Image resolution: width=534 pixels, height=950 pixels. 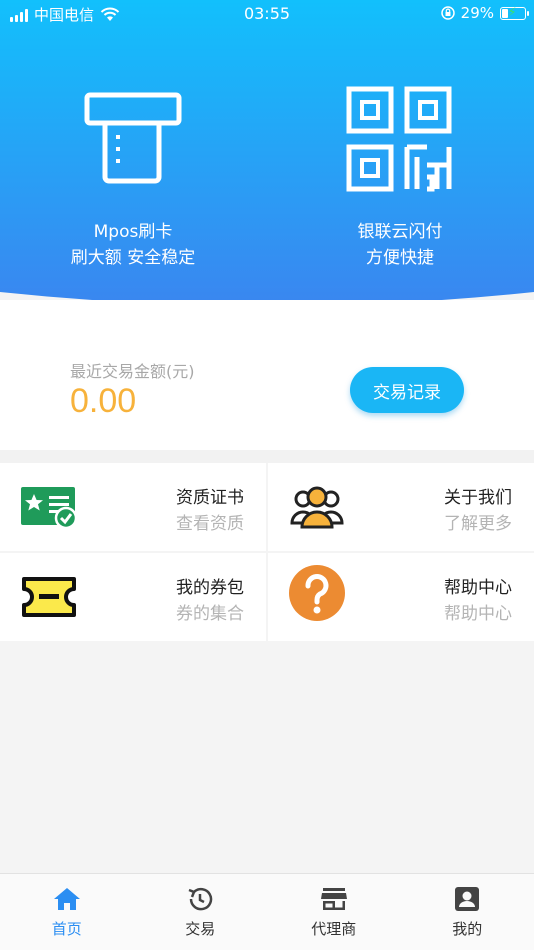 I want to click on tab-agents: 代理商, so click(x=334, y=912).